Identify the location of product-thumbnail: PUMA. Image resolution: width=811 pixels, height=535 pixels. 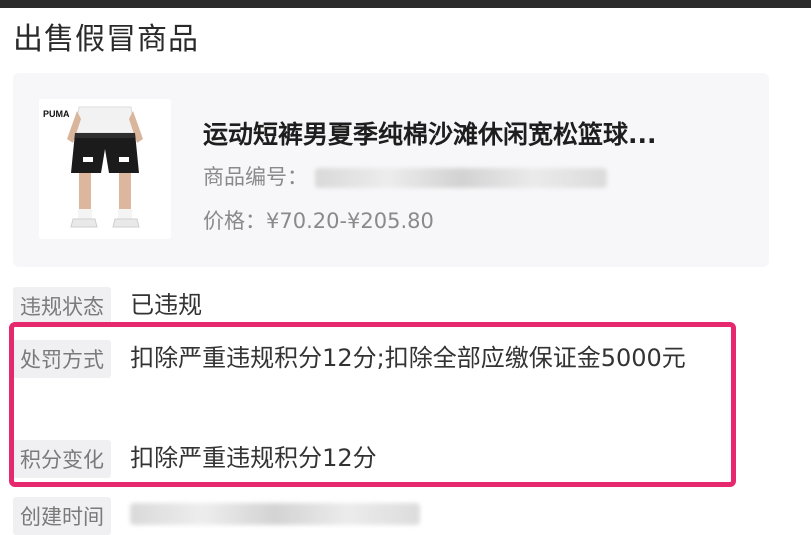
(105, 169).